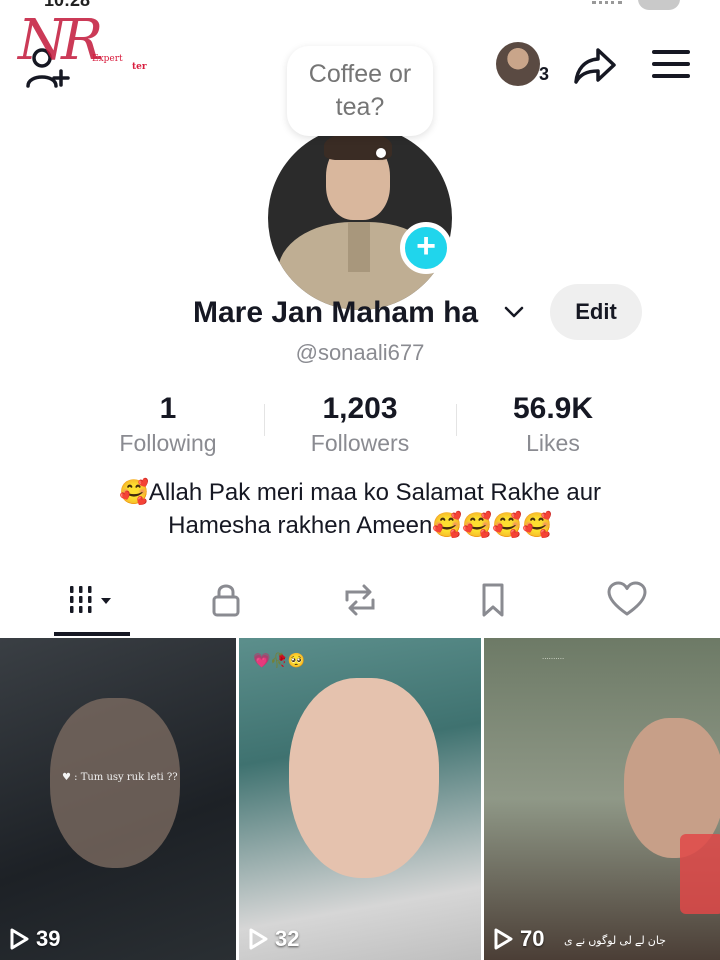 The image size is (720, 960). What do you see at coordinates (273, 939) in the screenshot?
I see `play-count: 32` at bounding box center [273, 939].